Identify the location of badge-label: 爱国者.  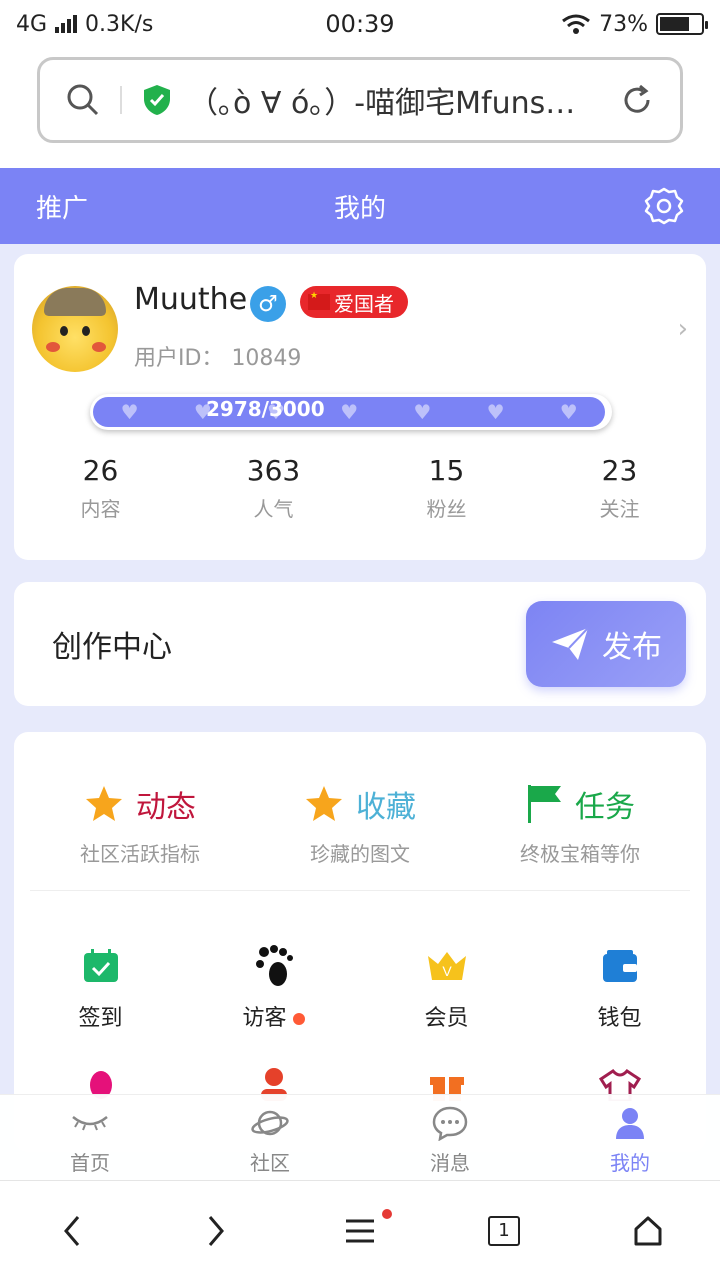
(364, 303).